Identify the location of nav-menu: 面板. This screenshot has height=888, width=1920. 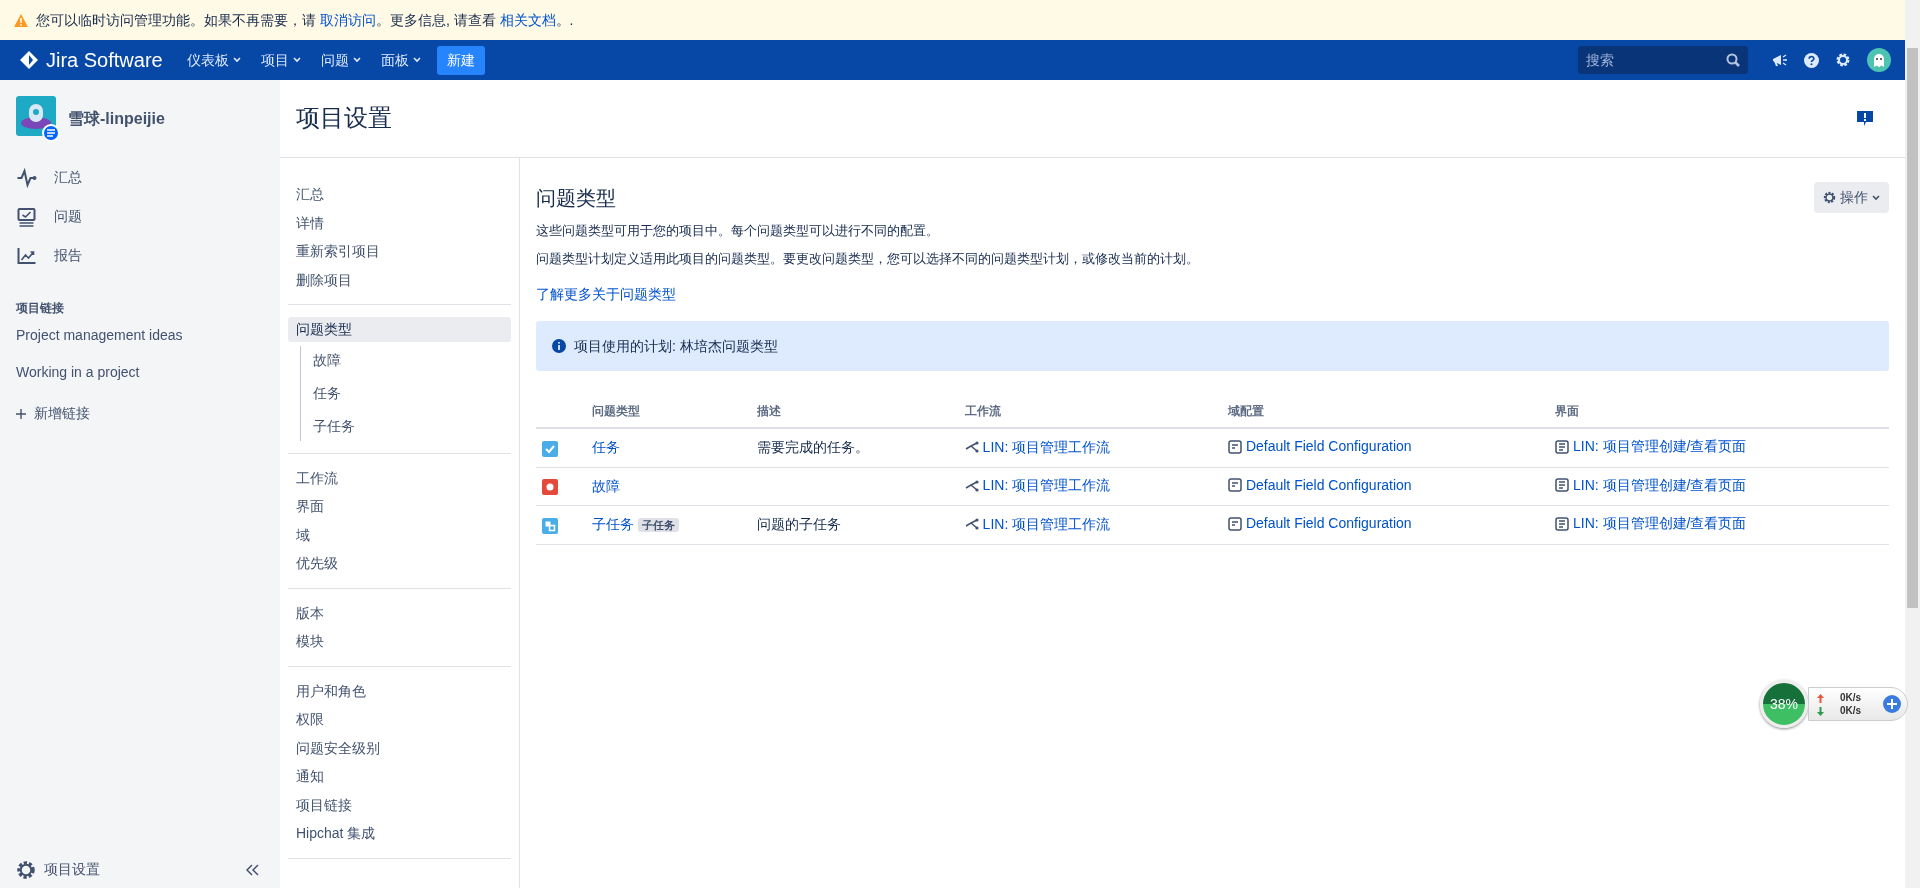
(400, 60).